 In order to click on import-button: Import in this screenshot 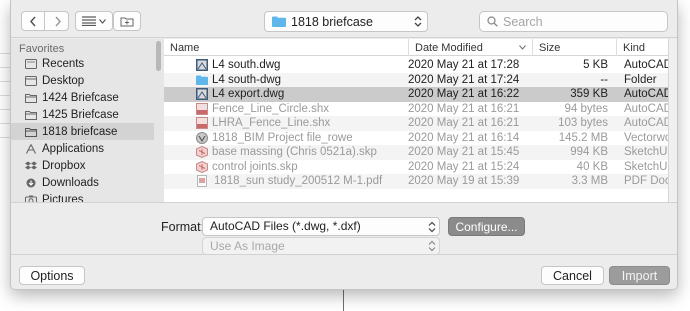, I will do `click(639, 275)`.